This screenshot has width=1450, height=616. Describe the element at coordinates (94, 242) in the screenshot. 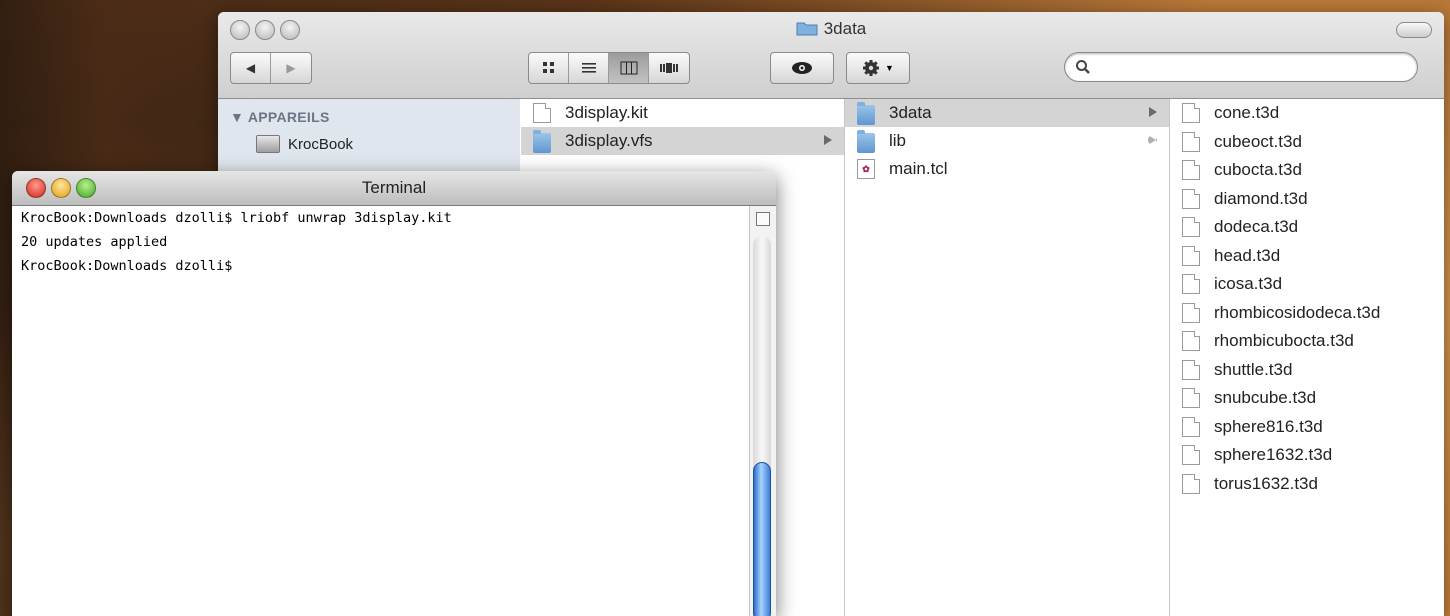

I see `terminal-line: 20 updates applied` at that location.